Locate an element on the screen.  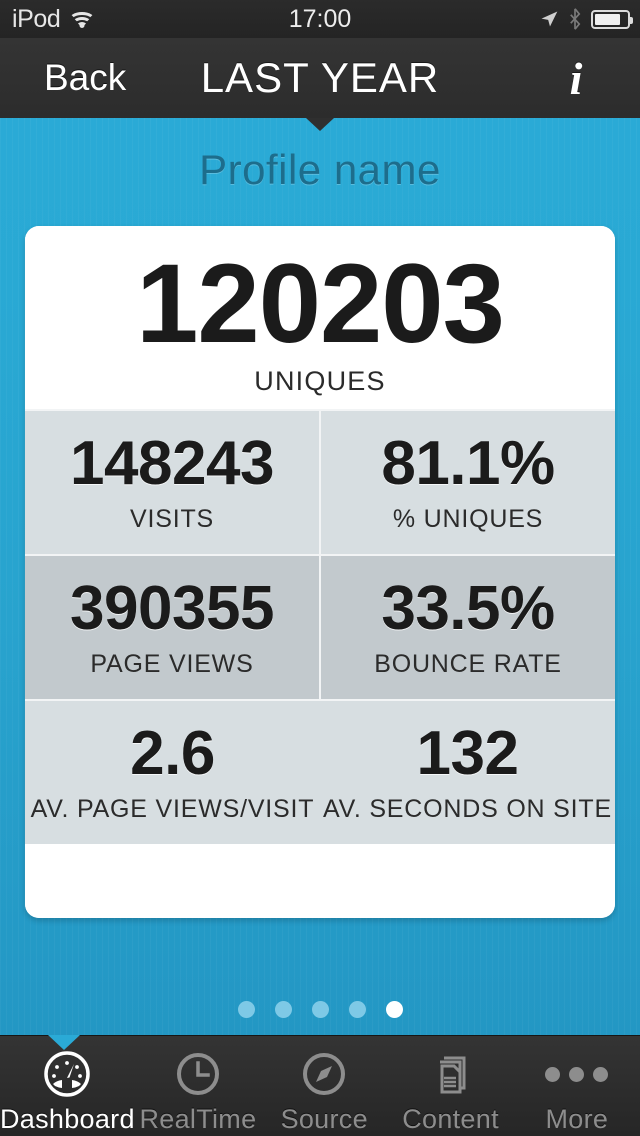
profile-name-label: Profile name is located at coordinates (320, 170).